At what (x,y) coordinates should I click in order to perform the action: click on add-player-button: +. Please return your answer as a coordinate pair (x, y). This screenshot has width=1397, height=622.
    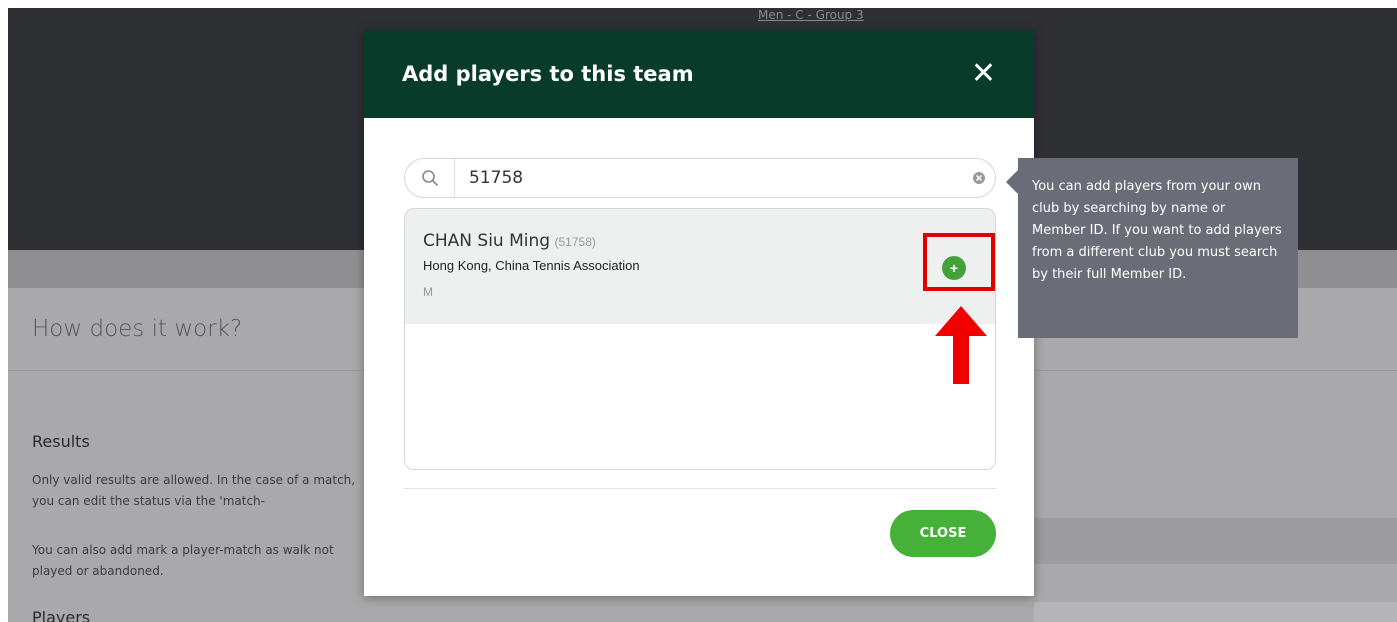
    Looking at the image, I should click on (954, 268).